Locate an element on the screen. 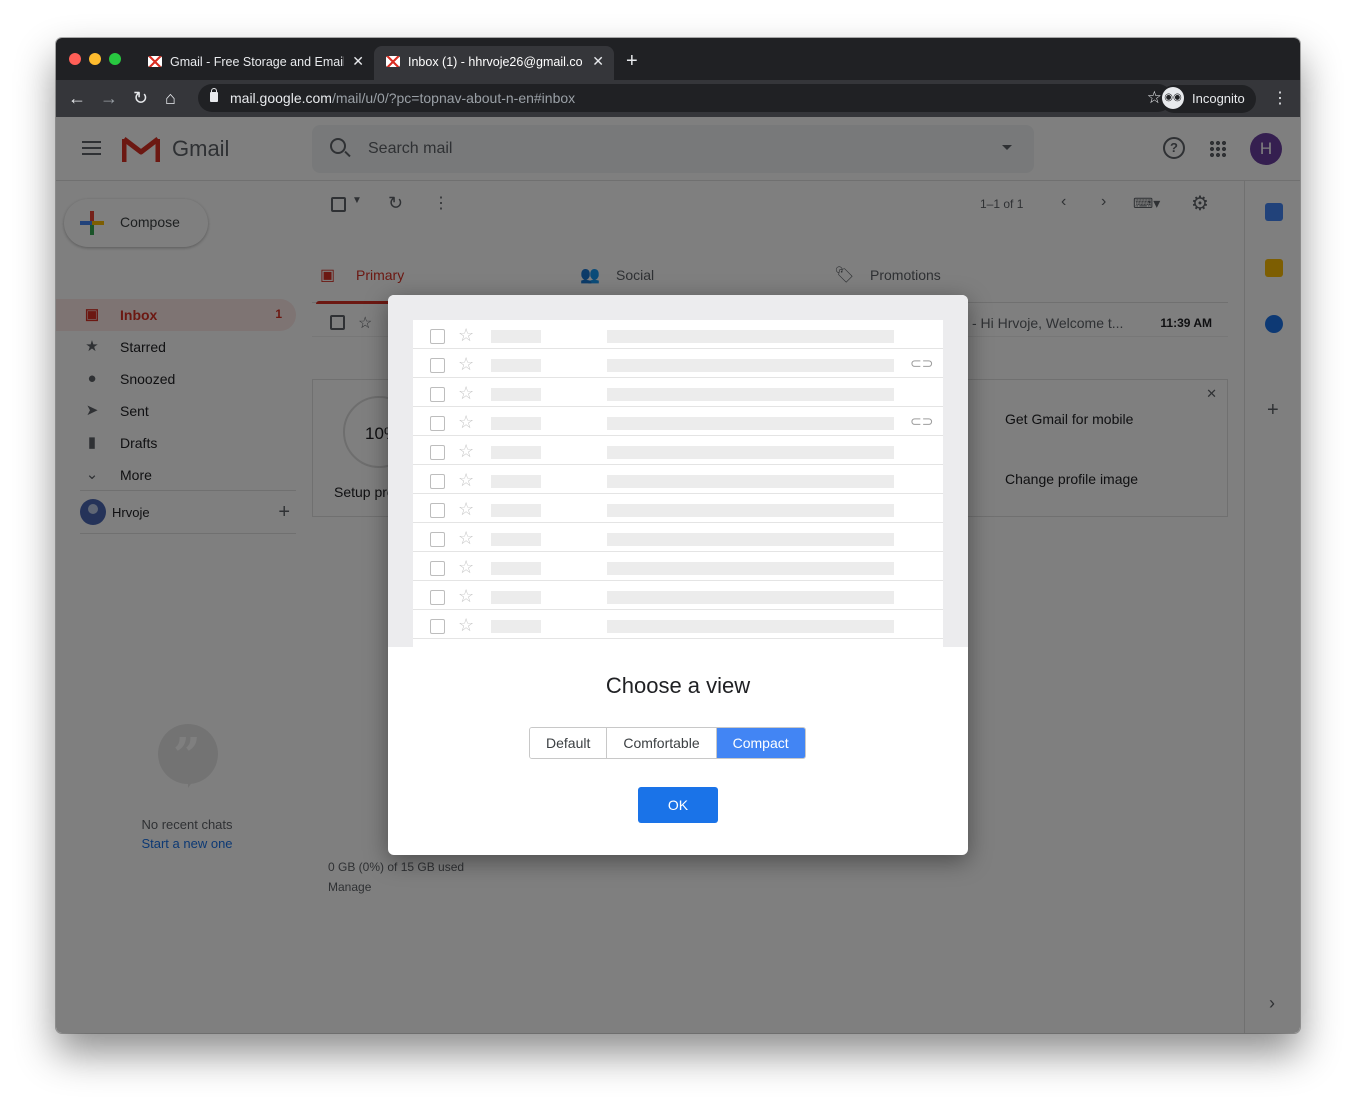  incognito-indicator: ◉◉ Incognito is located at coordinates (1208, 99).